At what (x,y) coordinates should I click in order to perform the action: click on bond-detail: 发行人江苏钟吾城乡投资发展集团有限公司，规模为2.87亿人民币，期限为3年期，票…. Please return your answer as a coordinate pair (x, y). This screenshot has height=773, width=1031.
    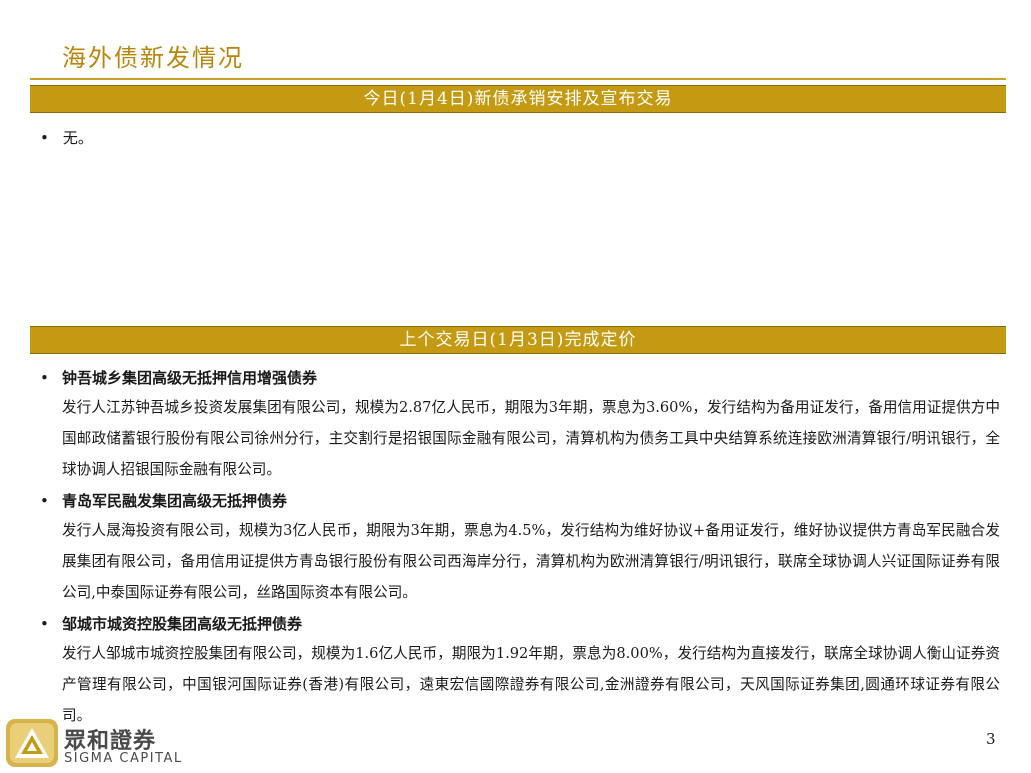
    Looking at the image, I should click on (531, 438).